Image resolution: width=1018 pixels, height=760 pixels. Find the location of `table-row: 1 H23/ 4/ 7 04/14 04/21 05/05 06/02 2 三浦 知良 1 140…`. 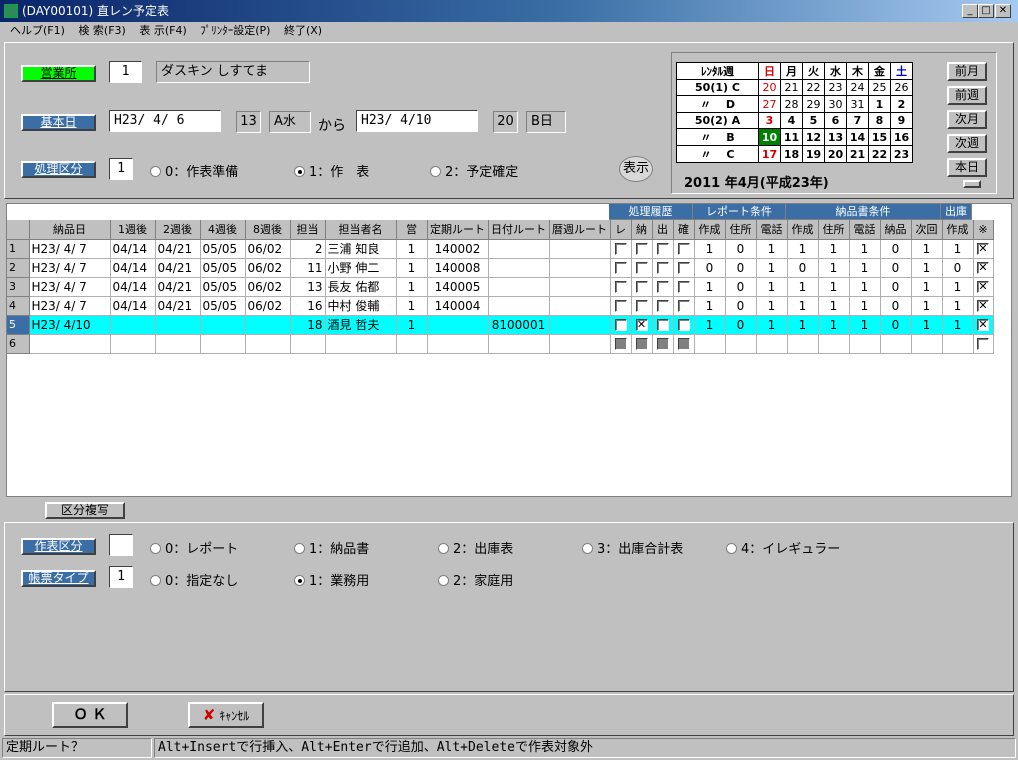

table-row: 1 H23/ 4/ 7 04/14 04/21 05/05 06/02 2 三浦 知良 1 140… is located at coordinates (500, 249).